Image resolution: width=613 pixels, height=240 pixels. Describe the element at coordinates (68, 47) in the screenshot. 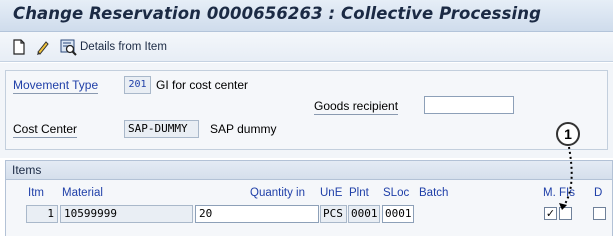

I see `magnifier-detail-icon` at that location.